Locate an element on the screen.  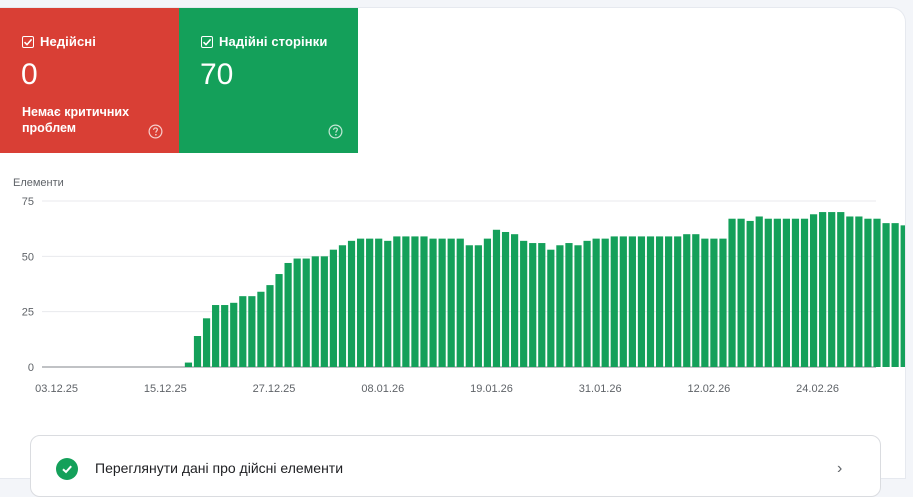
y-tick-label: 75 is located at coordinates (28, 202).